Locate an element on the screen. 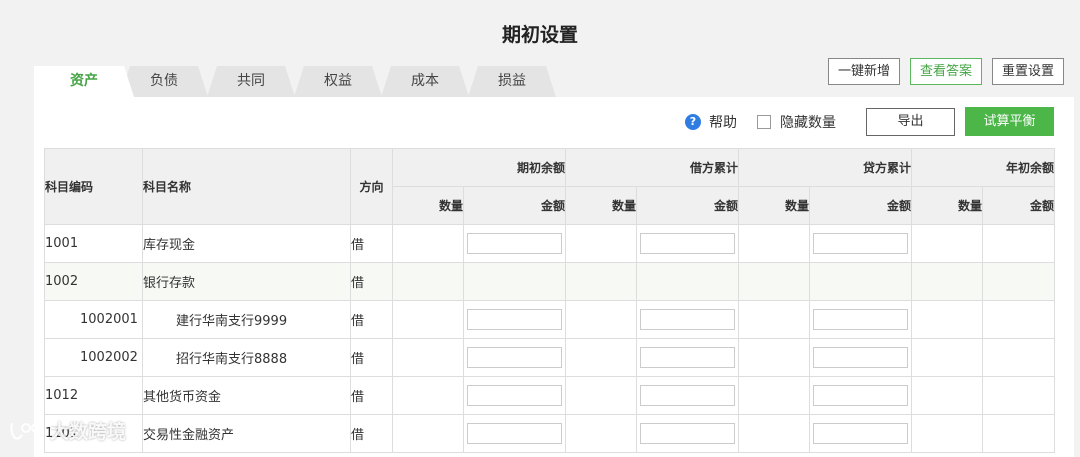  table-toolbar: ? 帮助 隐藏数量 导出 试算平衡 is located at coordinates (869, 121).